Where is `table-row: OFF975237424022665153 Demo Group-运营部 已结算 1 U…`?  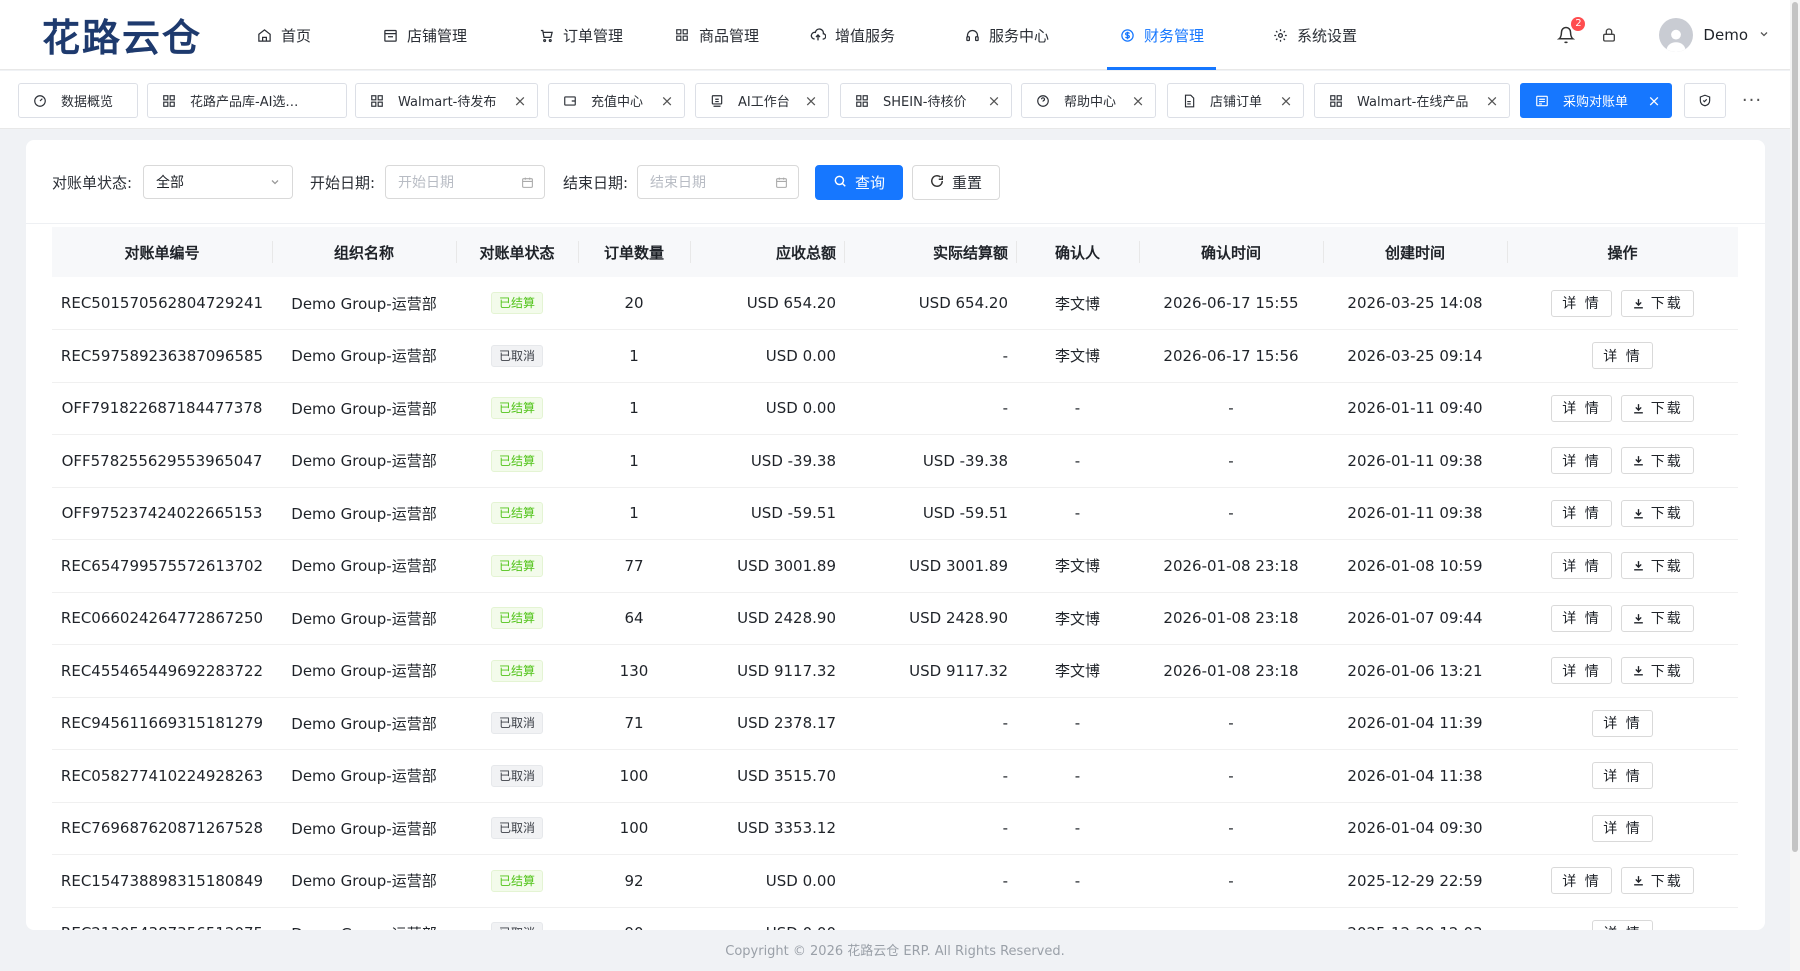
table-row: OFF975237424022665153 Demo Group-运营部 已结算 1 U… is located at coordinates (895, 513).